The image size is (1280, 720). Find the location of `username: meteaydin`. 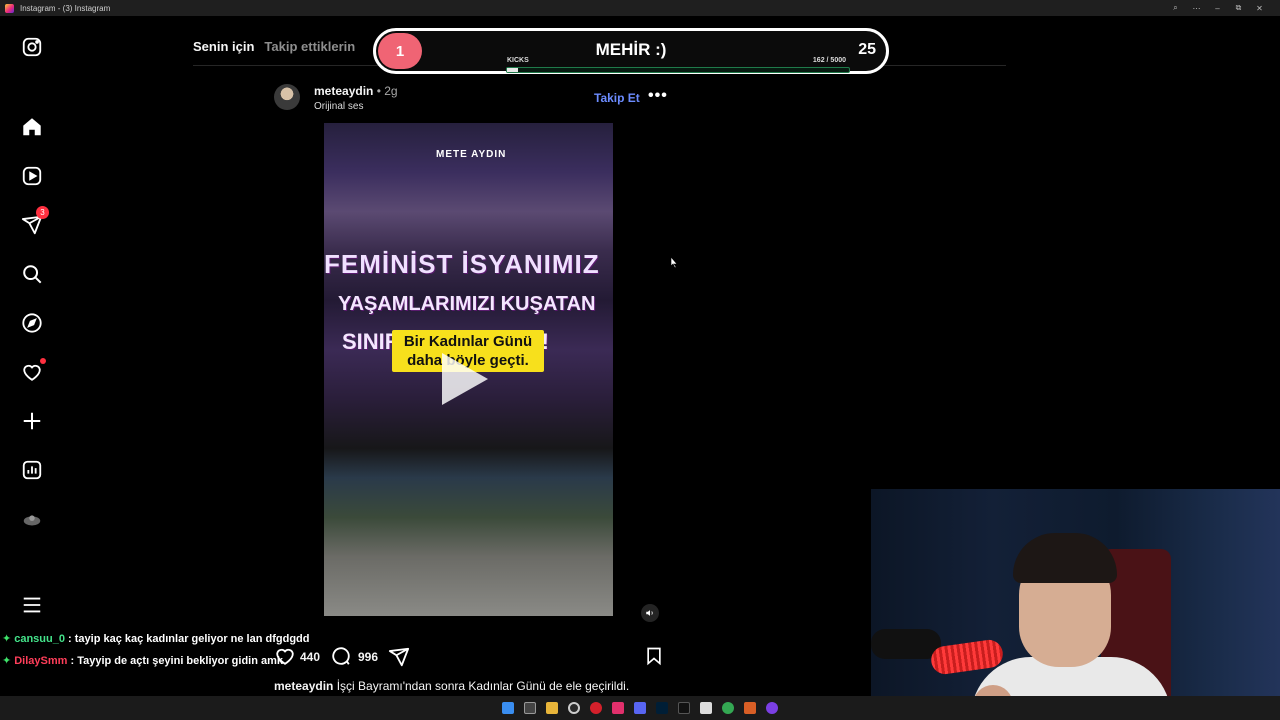

username: meteaydin is located at coordinates (343, 91).